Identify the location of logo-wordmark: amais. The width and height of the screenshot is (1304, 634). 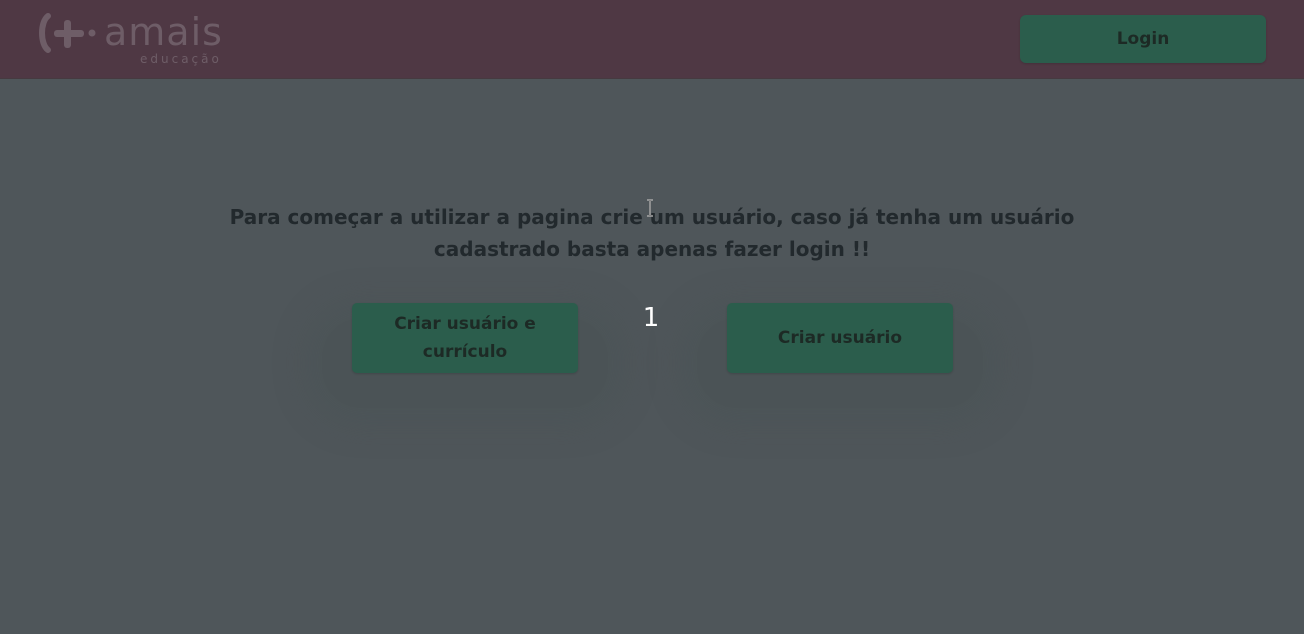
(163, 32).